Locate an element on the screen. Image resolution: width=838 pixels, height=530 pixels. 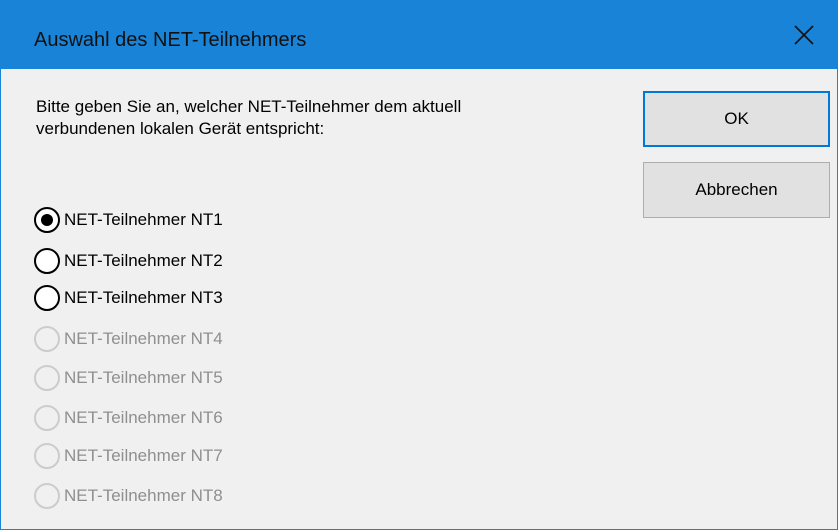
radio-option-nt8: NET-Teilnehmer NT8 is located at coordinates (128, 496).